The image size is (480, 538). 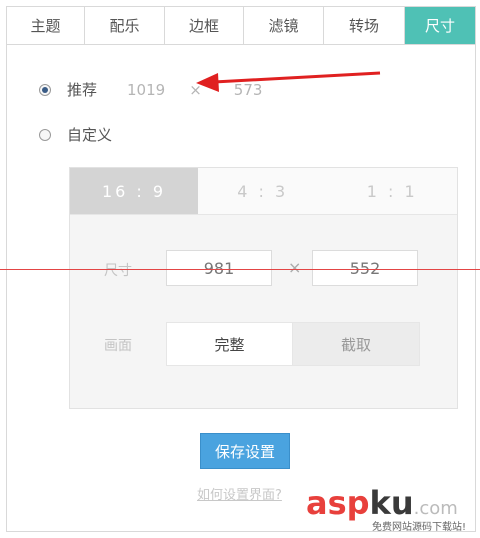 What do you see at coordinates (248, 89) in the screenshot?
I see `recommend-height: 573` at bounding box center [248, 89].